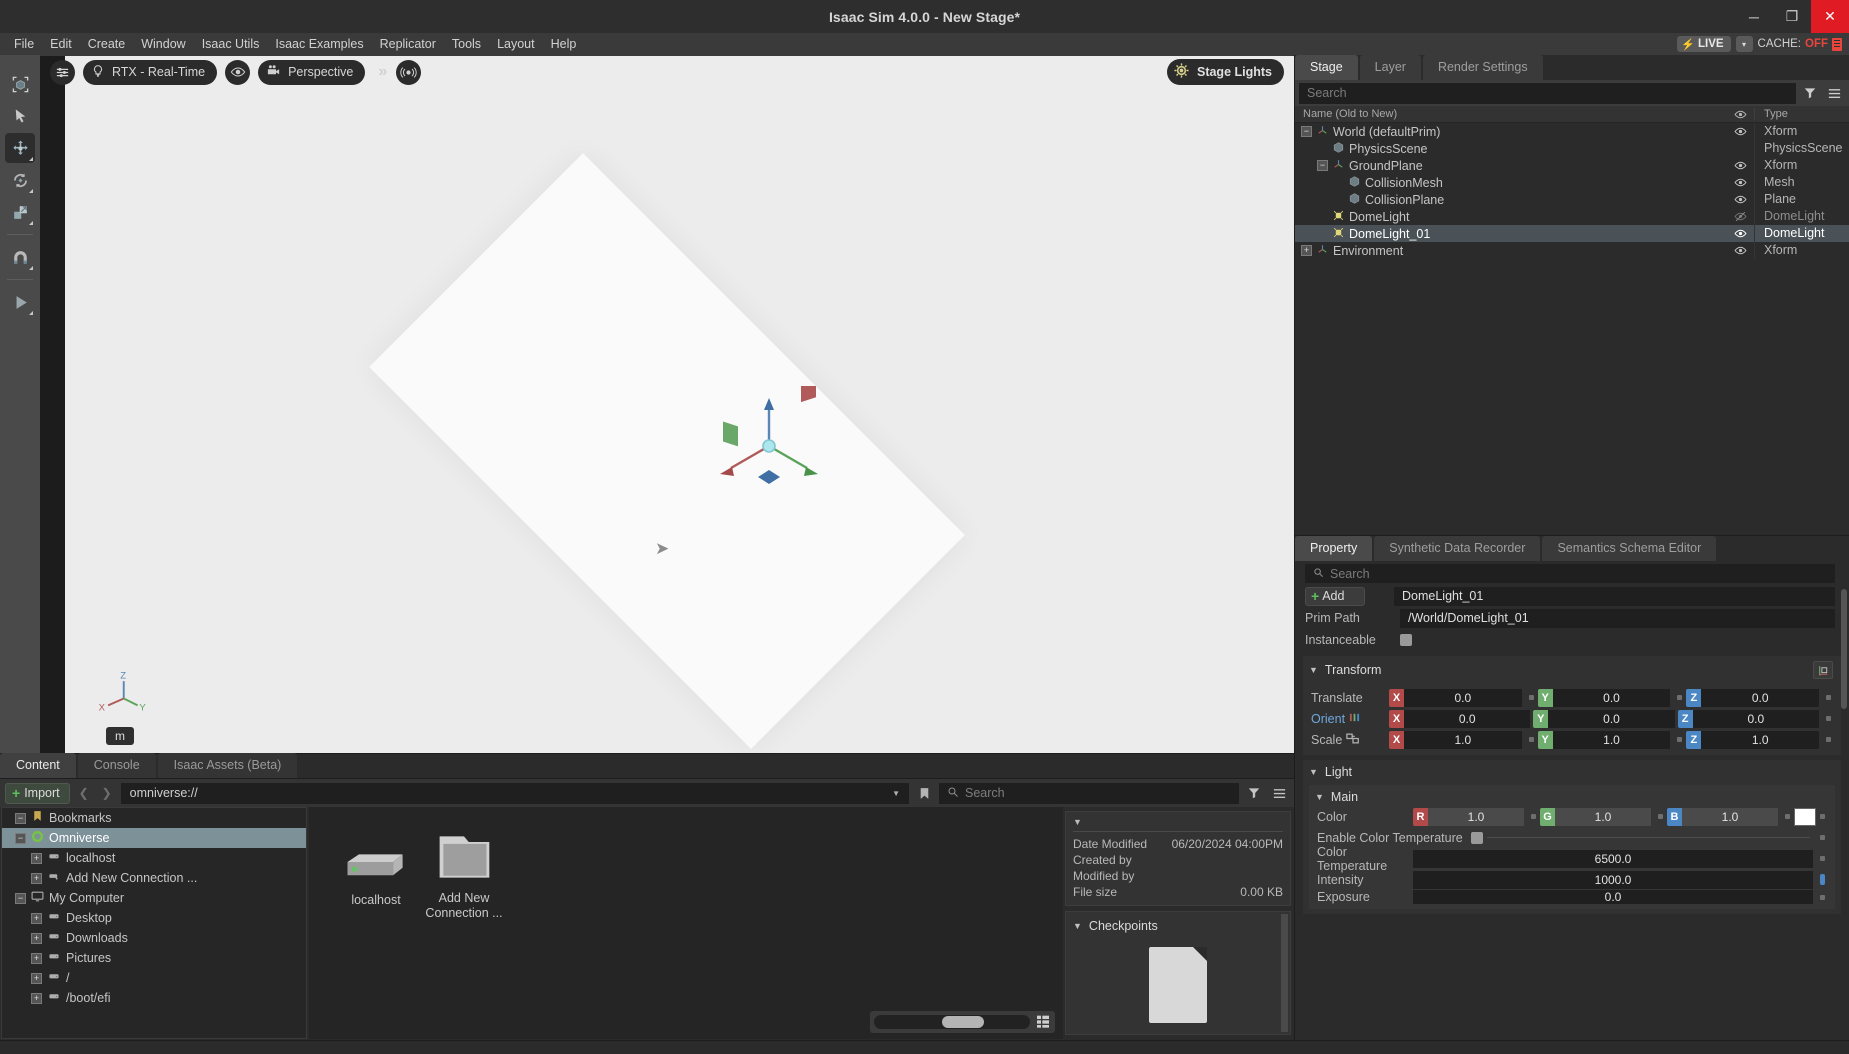  Describe the element at coordinates (1822, 858) in the screenshot. I see `color-temperature-reset-dot` at that location.